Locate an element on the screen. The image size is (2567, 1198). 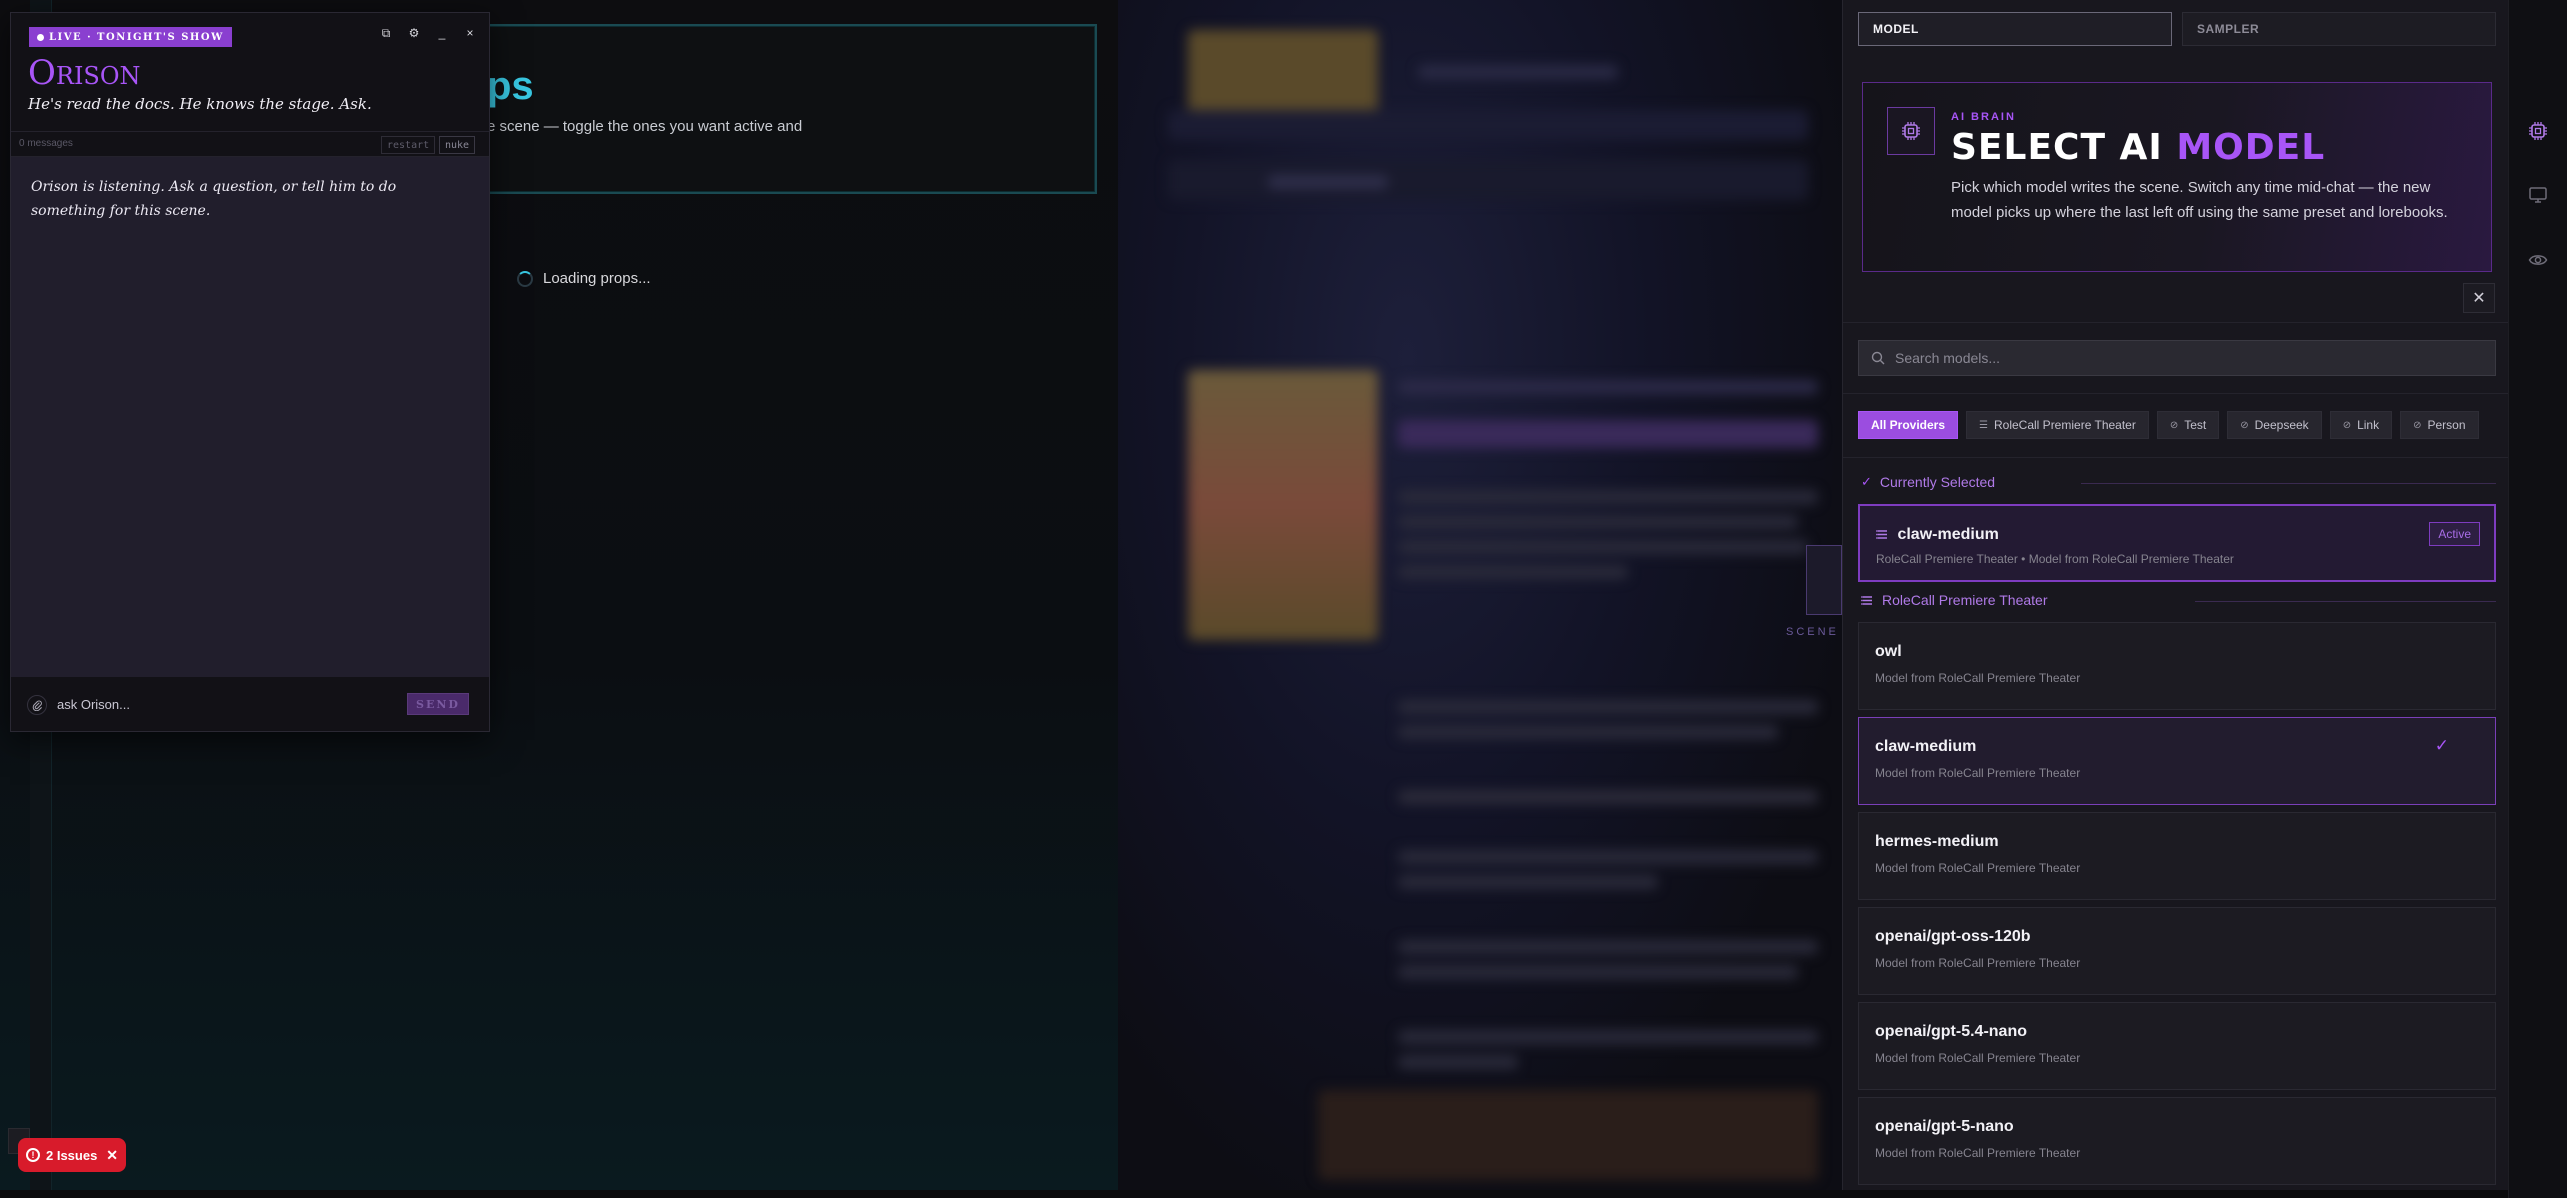
right-rail is located at coordinates (2537, 599).